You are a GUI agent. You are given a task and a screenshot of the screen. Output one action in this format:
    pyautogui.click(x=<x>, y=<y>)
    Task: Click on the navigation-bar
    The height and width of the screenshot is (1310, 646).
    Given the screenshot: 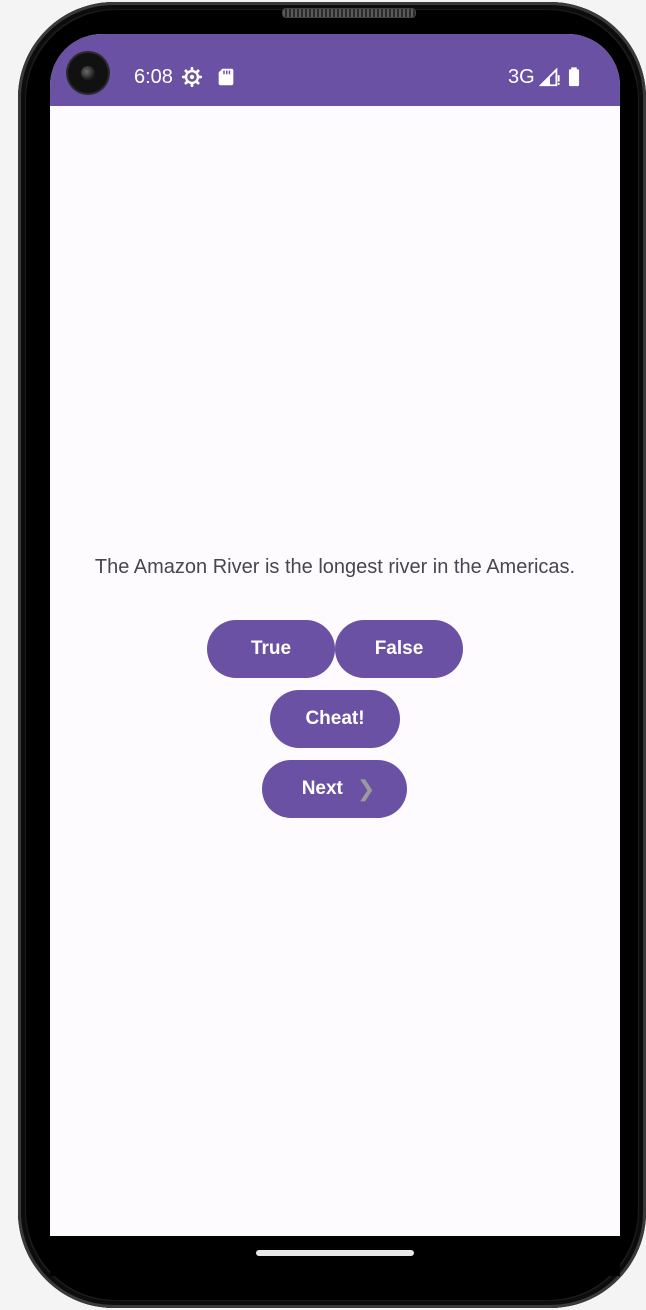 What is the action you would take?
    pyautogui.click(x=335, y=1256)
    